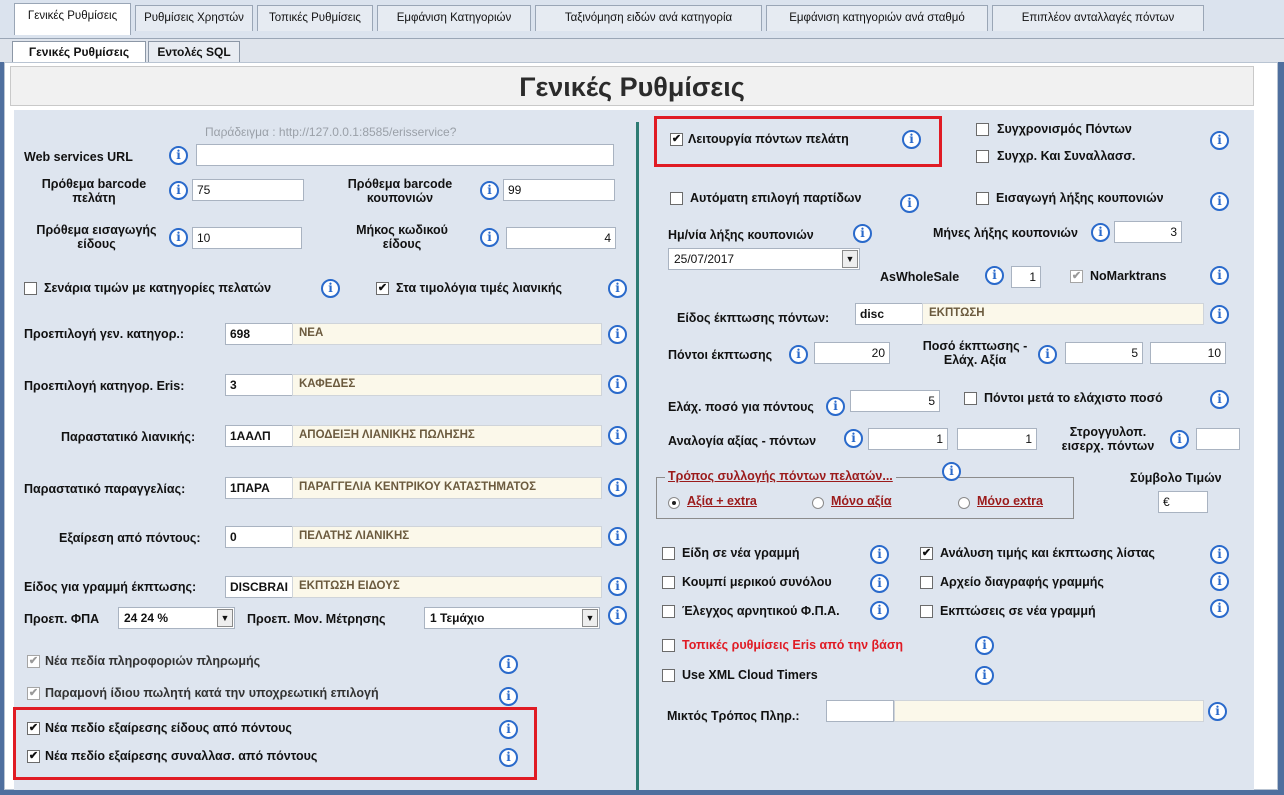  I want to click on radio-extra-only, so click(964, 503).